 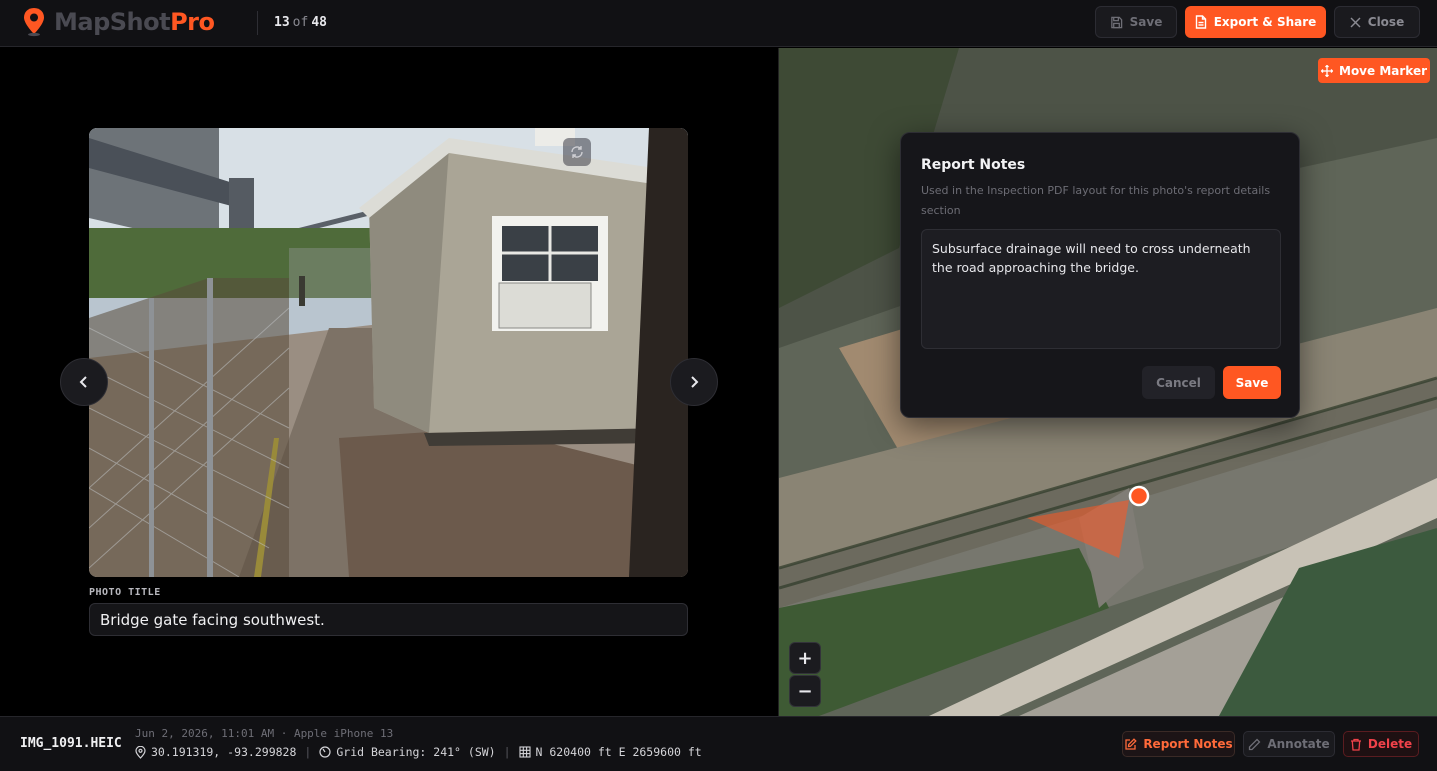 What do you see at coordinates (34, 22) in the screenshot?
I see `map-pin-logo-icon` at bounding box center [34, 22].